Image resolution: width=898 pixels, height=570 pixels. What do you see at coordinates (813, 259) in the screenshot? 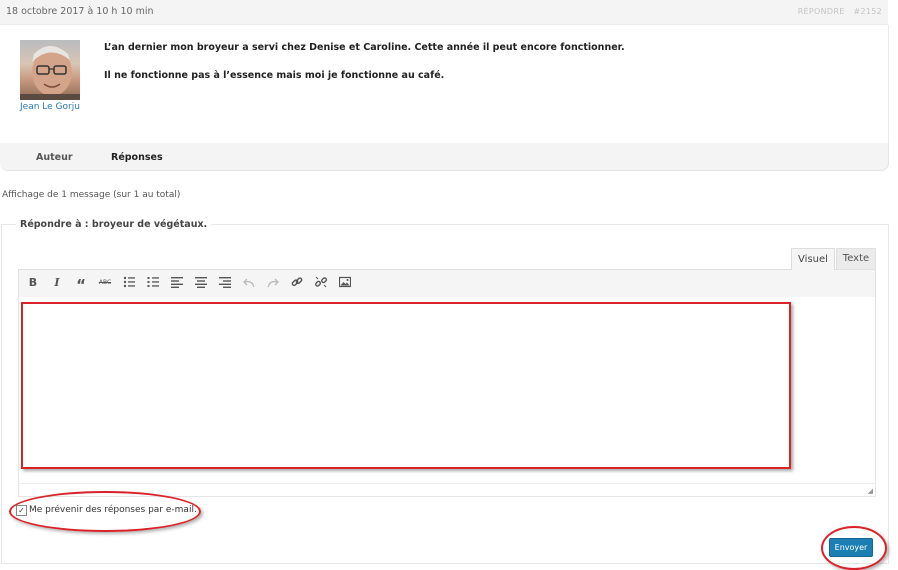
I see `tab-visual: Visuel` at bounding box center [813, 259].